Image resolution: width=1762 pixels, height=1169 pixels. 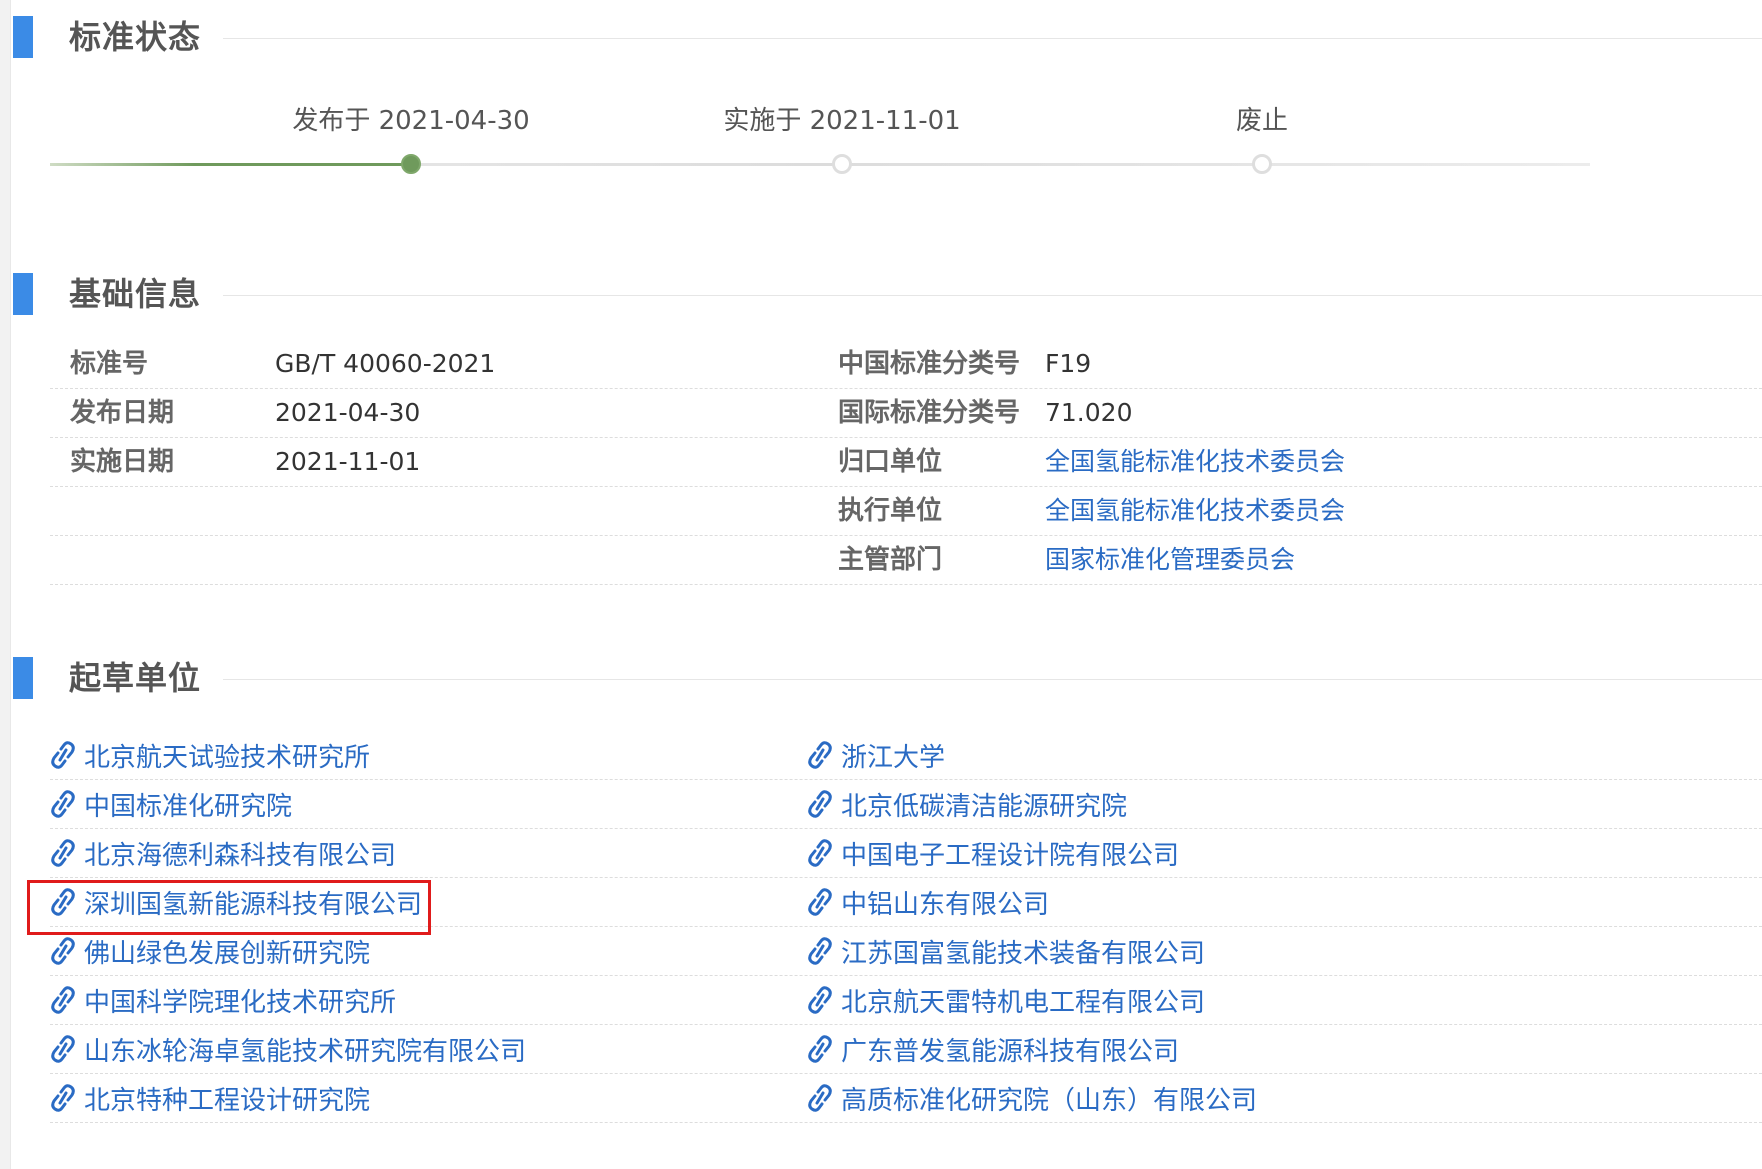 I want to click on drafter-row: 北京海德利森科技有限公司 中国电子工程设计院有限公司, so click(x=906, y=853).